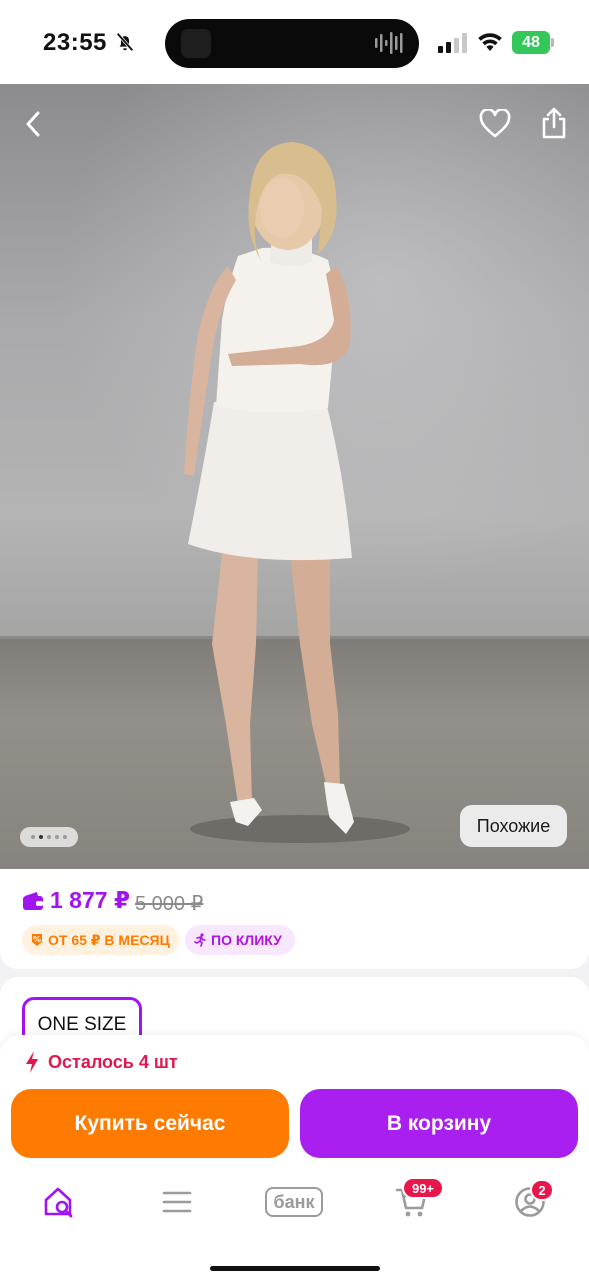 The image size is (589, 1280). I want to click on tab-catalog, so click(177, 1202).